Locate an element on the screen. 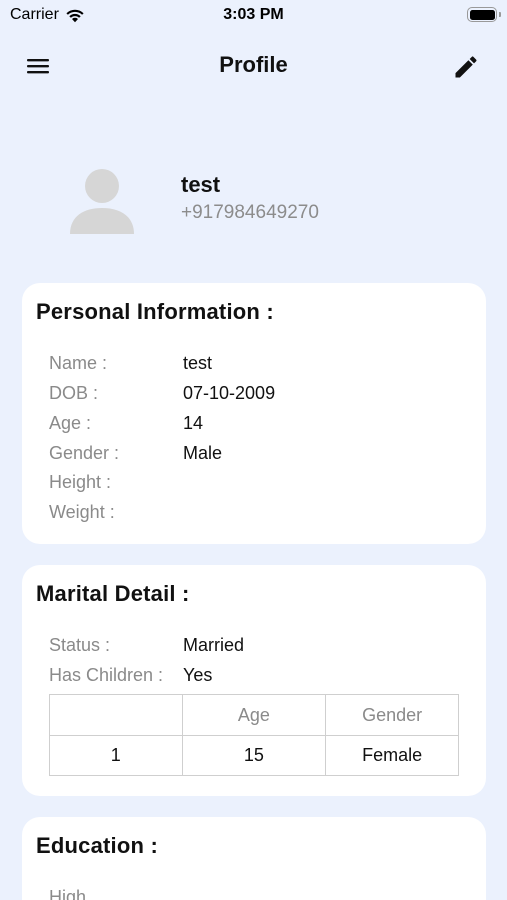  pencil-edit-icon is located at coordinates (466, 67).